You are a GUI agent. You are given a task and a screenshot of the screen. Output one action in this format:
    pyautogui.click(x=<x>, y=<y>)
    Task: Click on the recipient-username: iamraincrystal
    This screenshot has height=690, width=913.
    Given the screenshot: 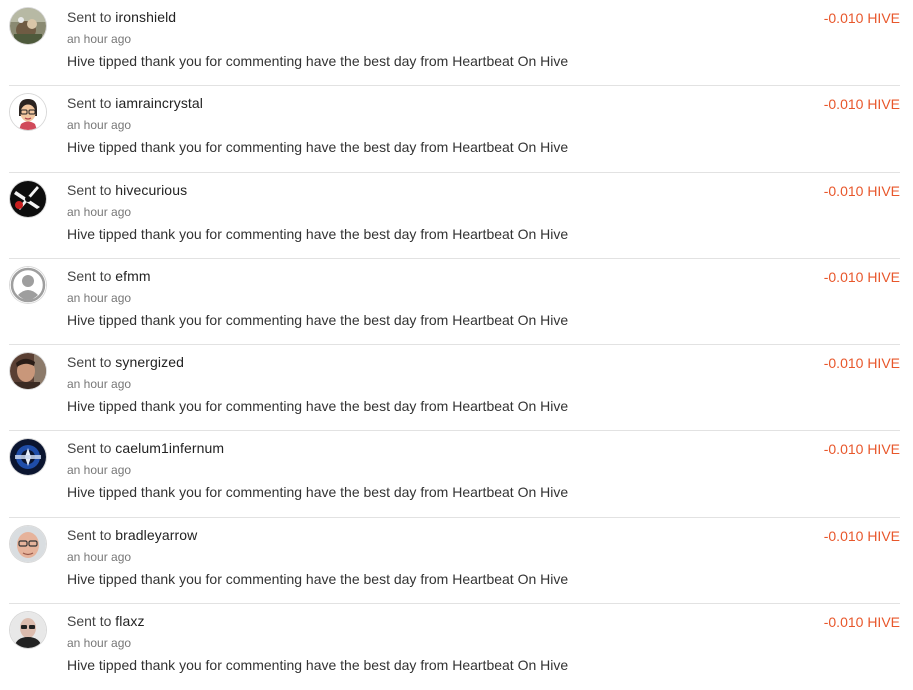 What is the action you would take?
    pyautogui.click(x=159, y=103)
    